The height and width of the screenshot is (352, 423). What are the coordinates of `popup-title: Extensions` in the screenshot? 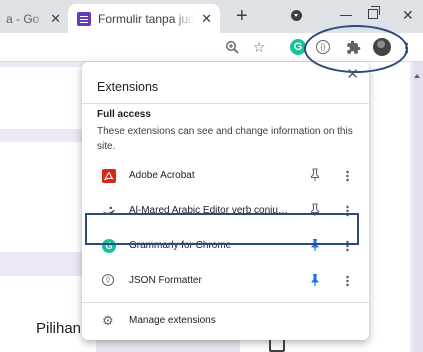 It's located at (128, 87).